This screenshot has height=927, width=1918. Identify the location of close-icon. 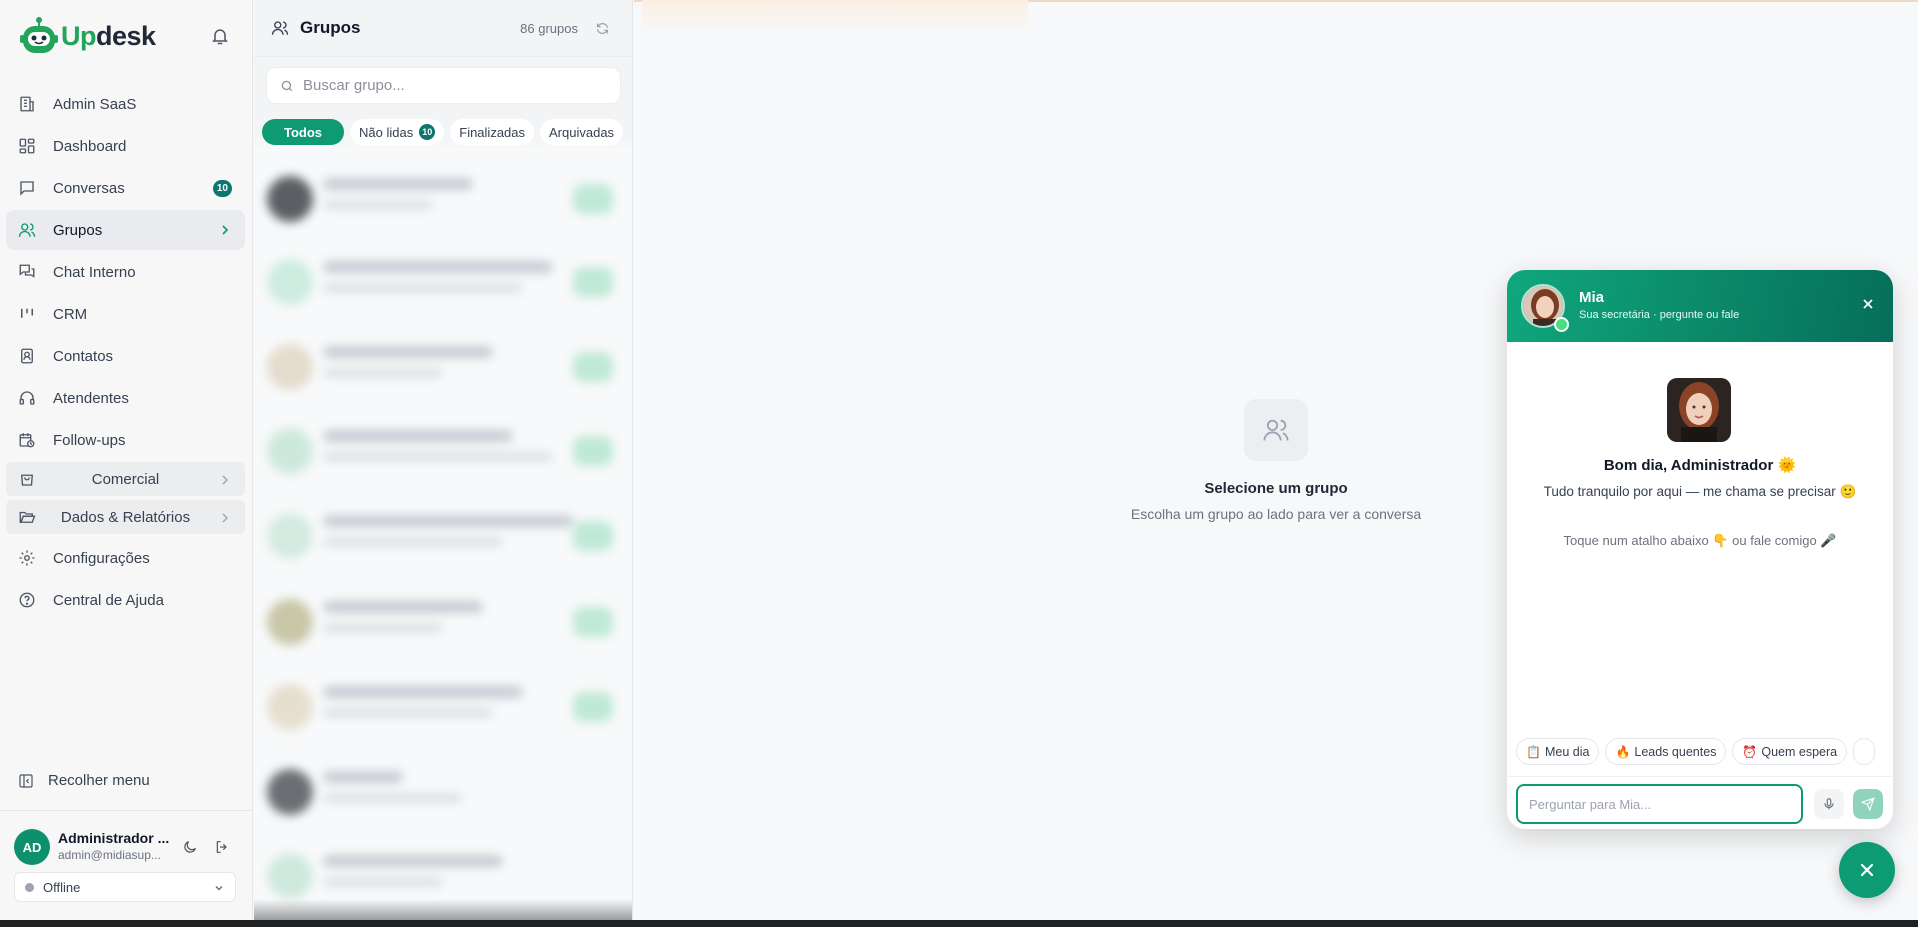
(1868, 304).